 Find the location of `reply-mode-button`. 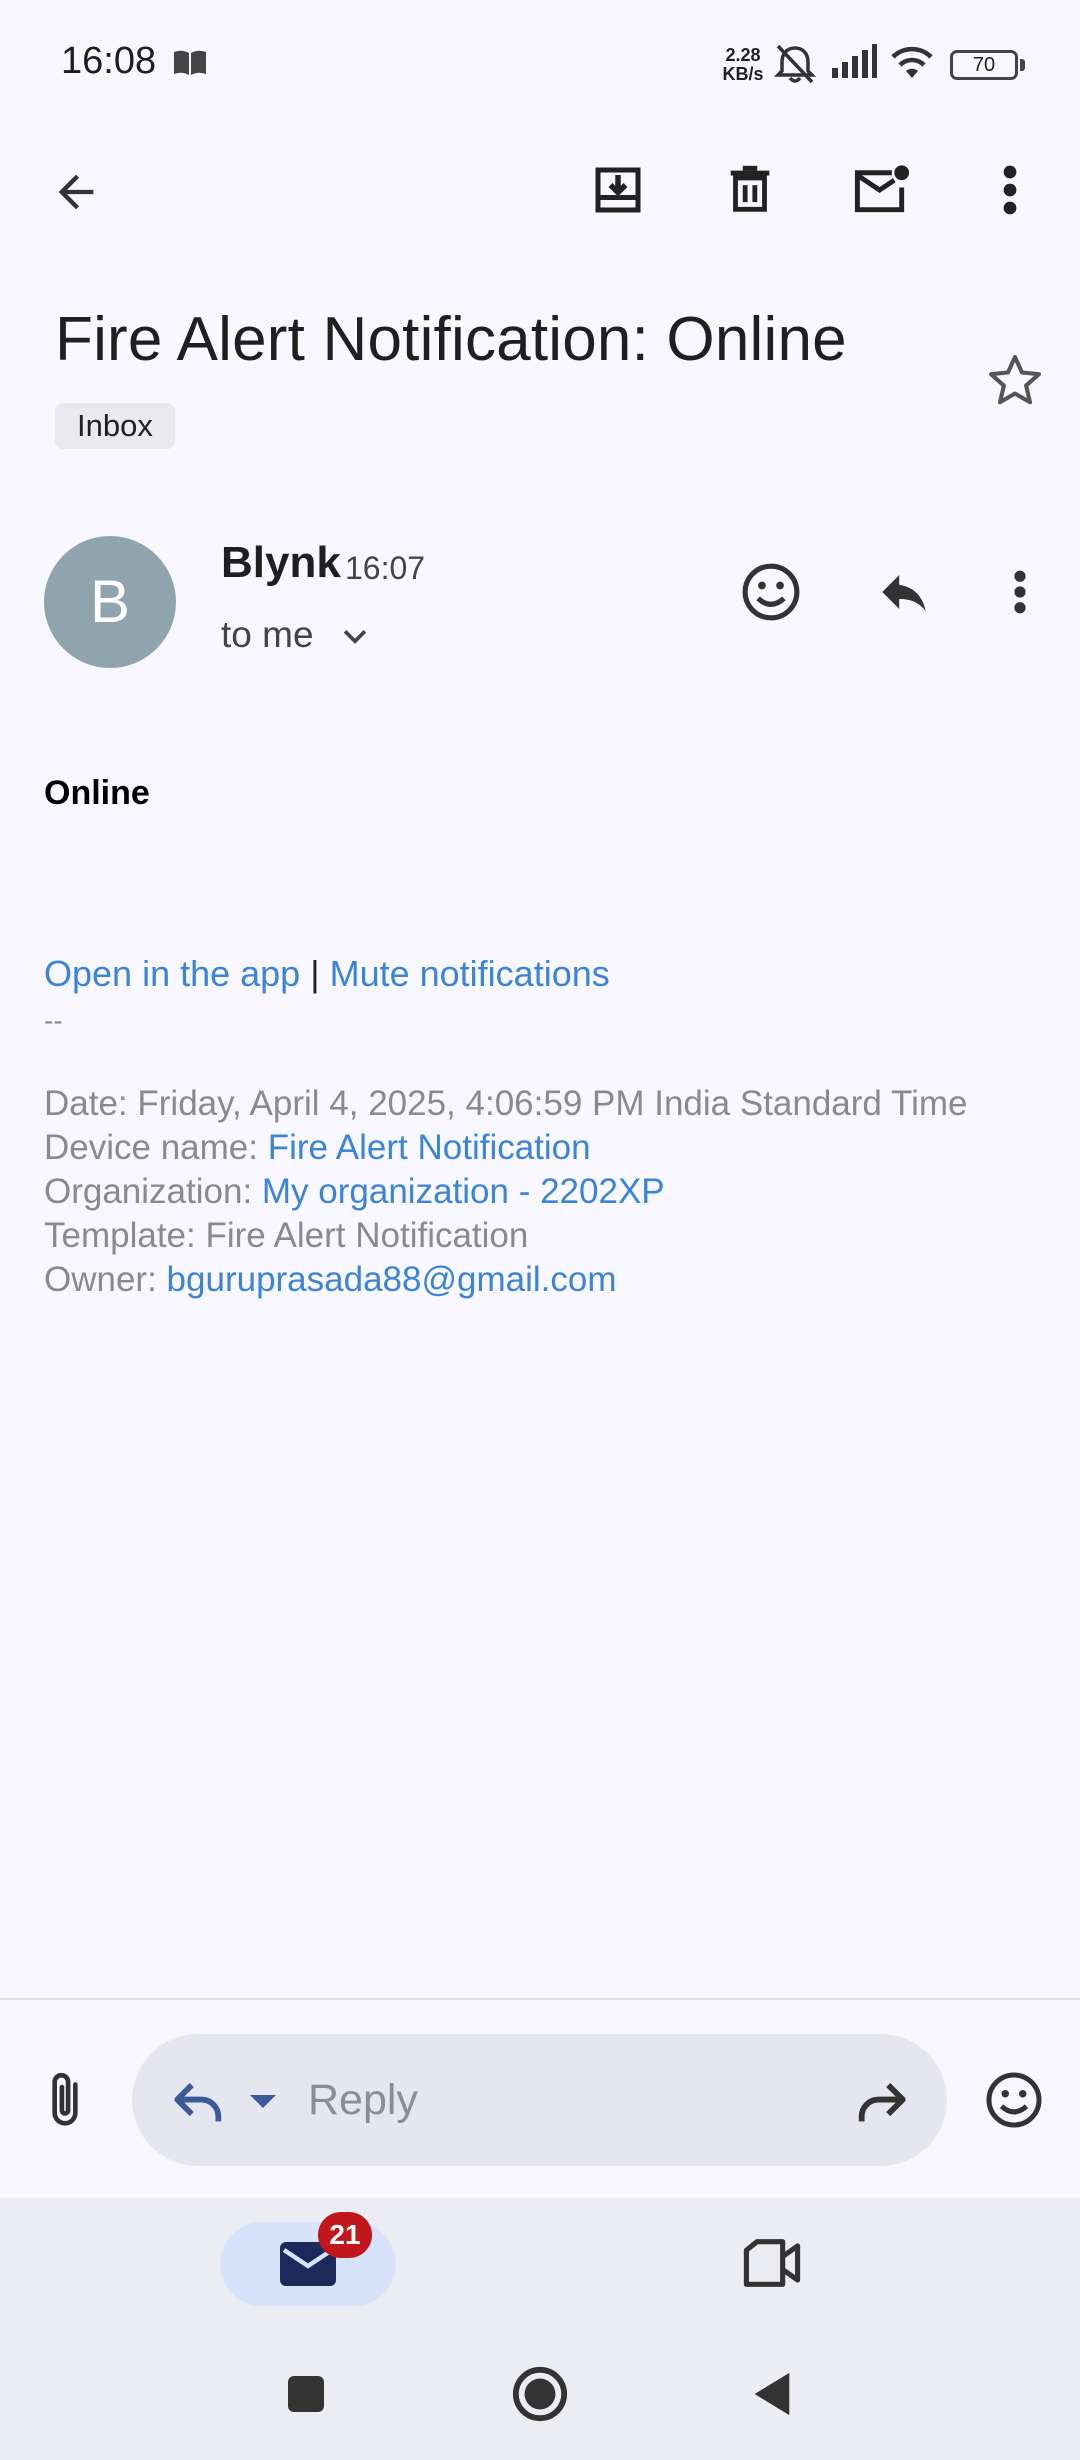

reply-mode-button is located at coordinates (199, 2102).